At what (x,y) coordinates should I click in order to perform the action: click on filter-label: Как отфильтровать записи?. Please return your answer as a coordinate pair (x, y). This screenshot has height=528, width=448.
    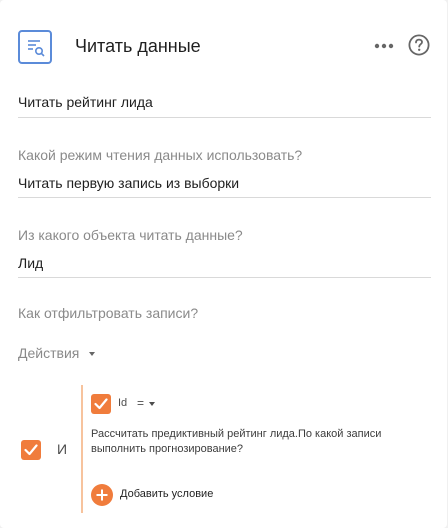
    Looking at the image, I should click on (108, 313).